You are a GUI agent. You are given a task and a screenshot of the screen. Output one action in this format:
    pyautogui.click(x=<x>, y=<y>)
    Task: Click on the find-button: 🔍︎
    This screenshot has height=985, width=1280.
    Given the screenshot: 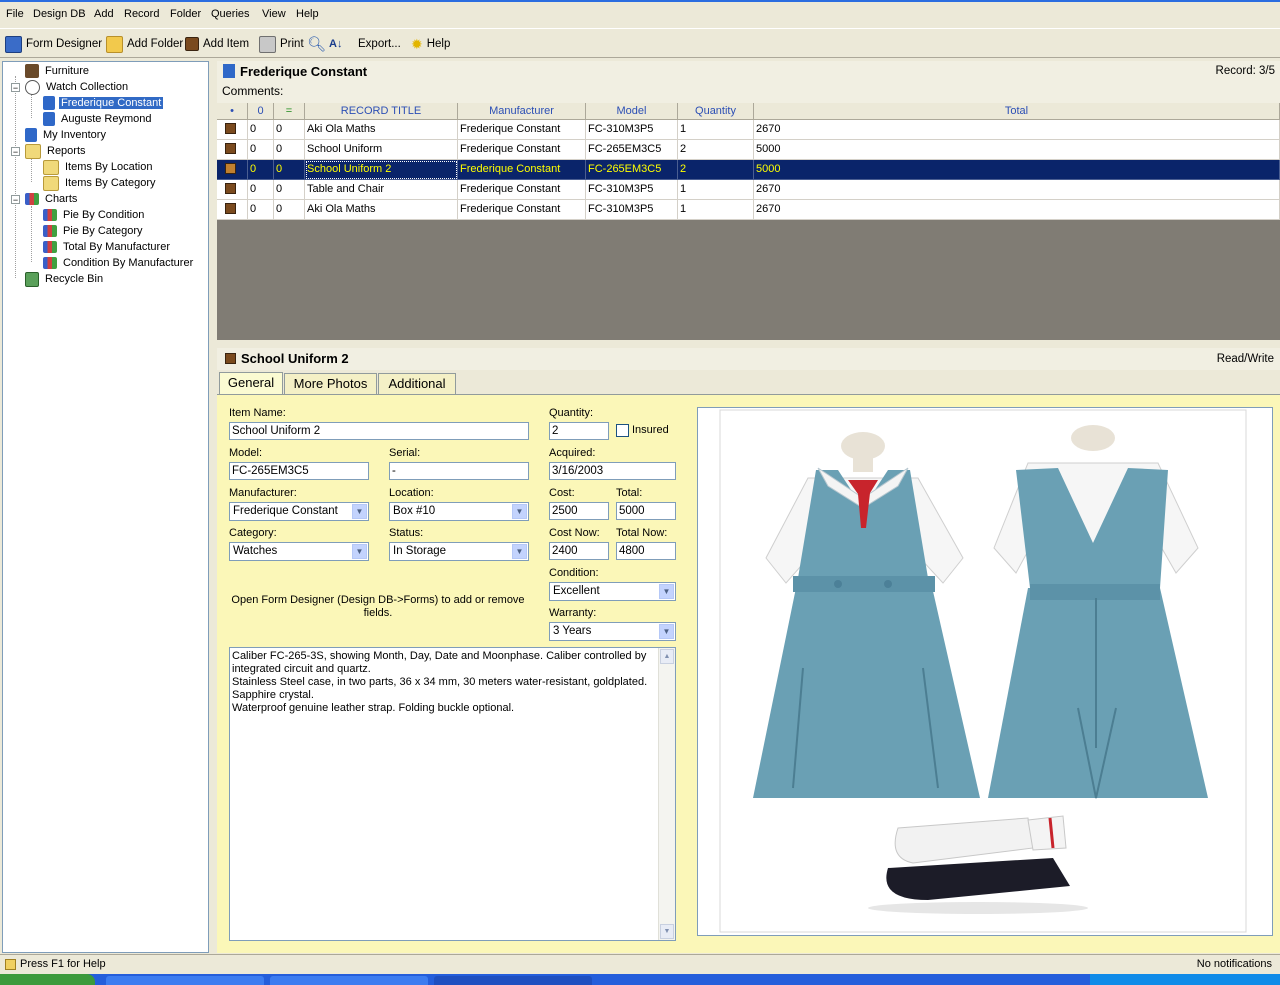 What is the action you would take?
    pyautogui.click(x=316, y=44)
    